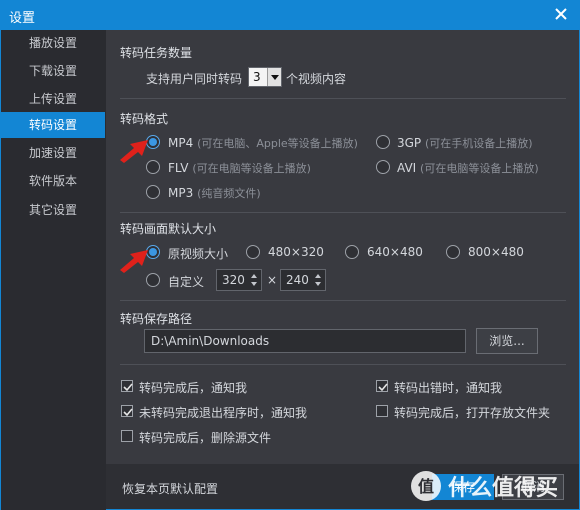  What do you see at coordinates (253, 252) in the screenshot?
I see `size-480x320-radio` at bounding box center [253, 252].